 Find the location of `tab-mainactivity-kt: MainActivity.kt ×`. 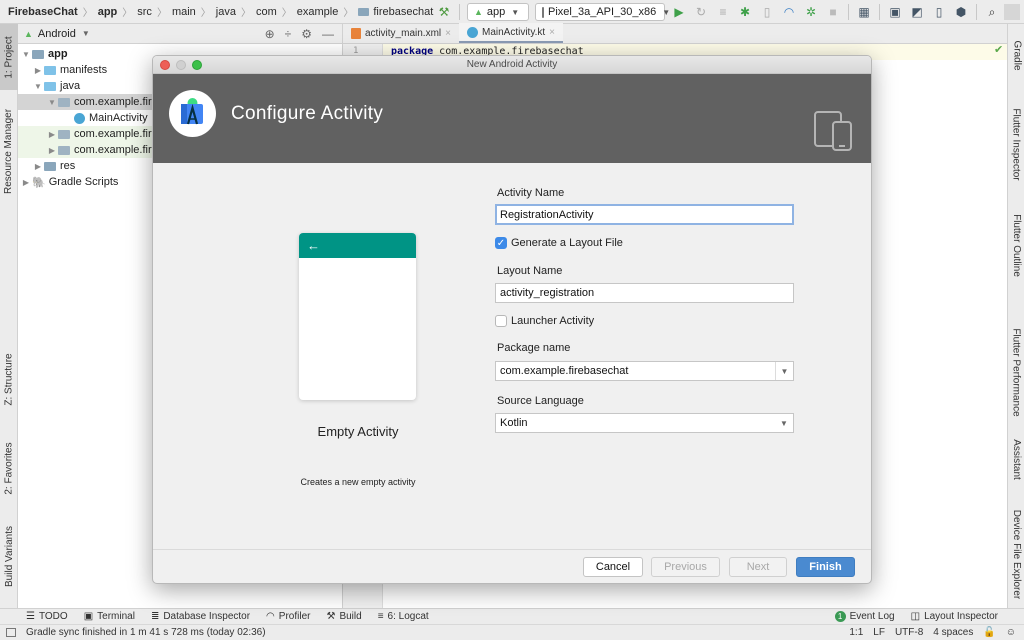

tab-mainactivity-kt: MainActivity.kt × is located at coordinates (510, 33).